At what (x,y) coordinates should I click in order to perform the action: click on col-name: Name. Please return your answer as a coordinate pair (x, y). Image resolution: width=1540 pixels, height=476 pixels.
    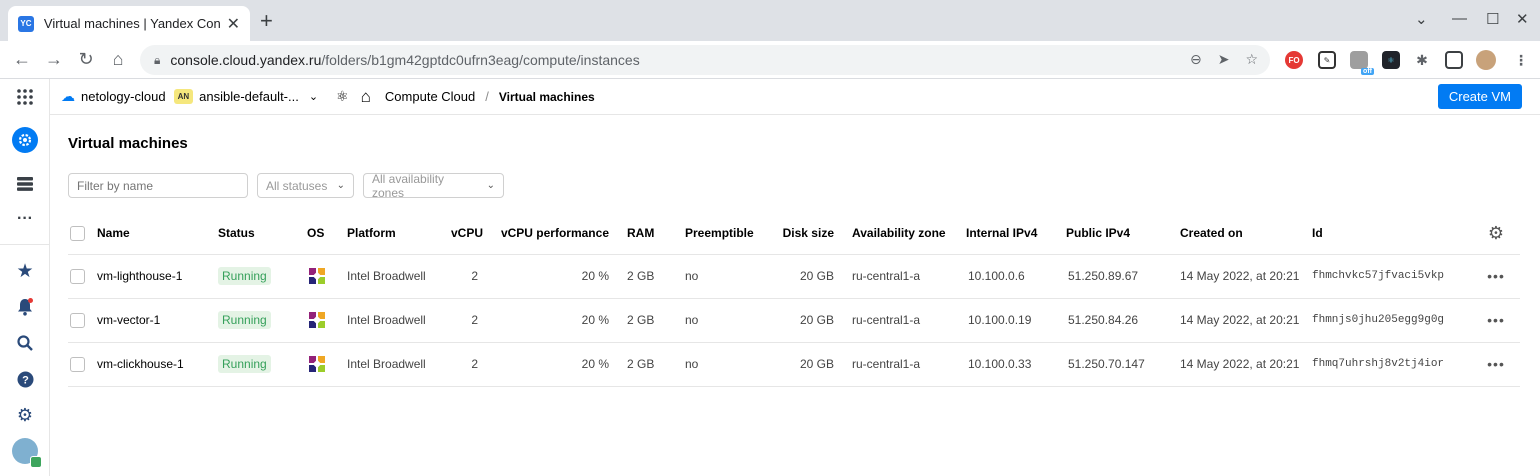
    Looking at the image, I should click on (157, 234).